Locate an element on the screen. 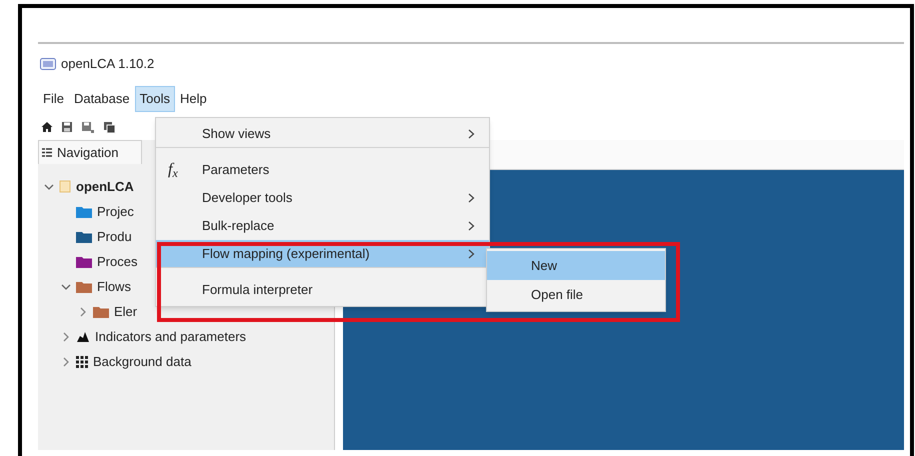 The height and width of the screenshot is (456, 915). app-logo-icon is located at coordinates (48, 64).